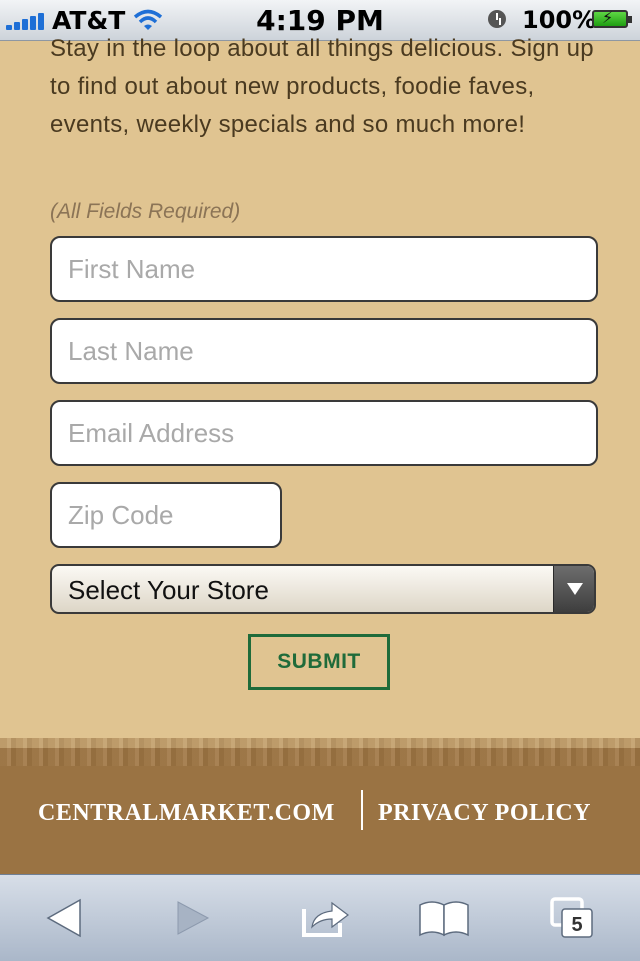  What do you see at coordinates (444, 918) in the screenshot?
I see `bookmarks-icon` at bounding box center [444, 918].